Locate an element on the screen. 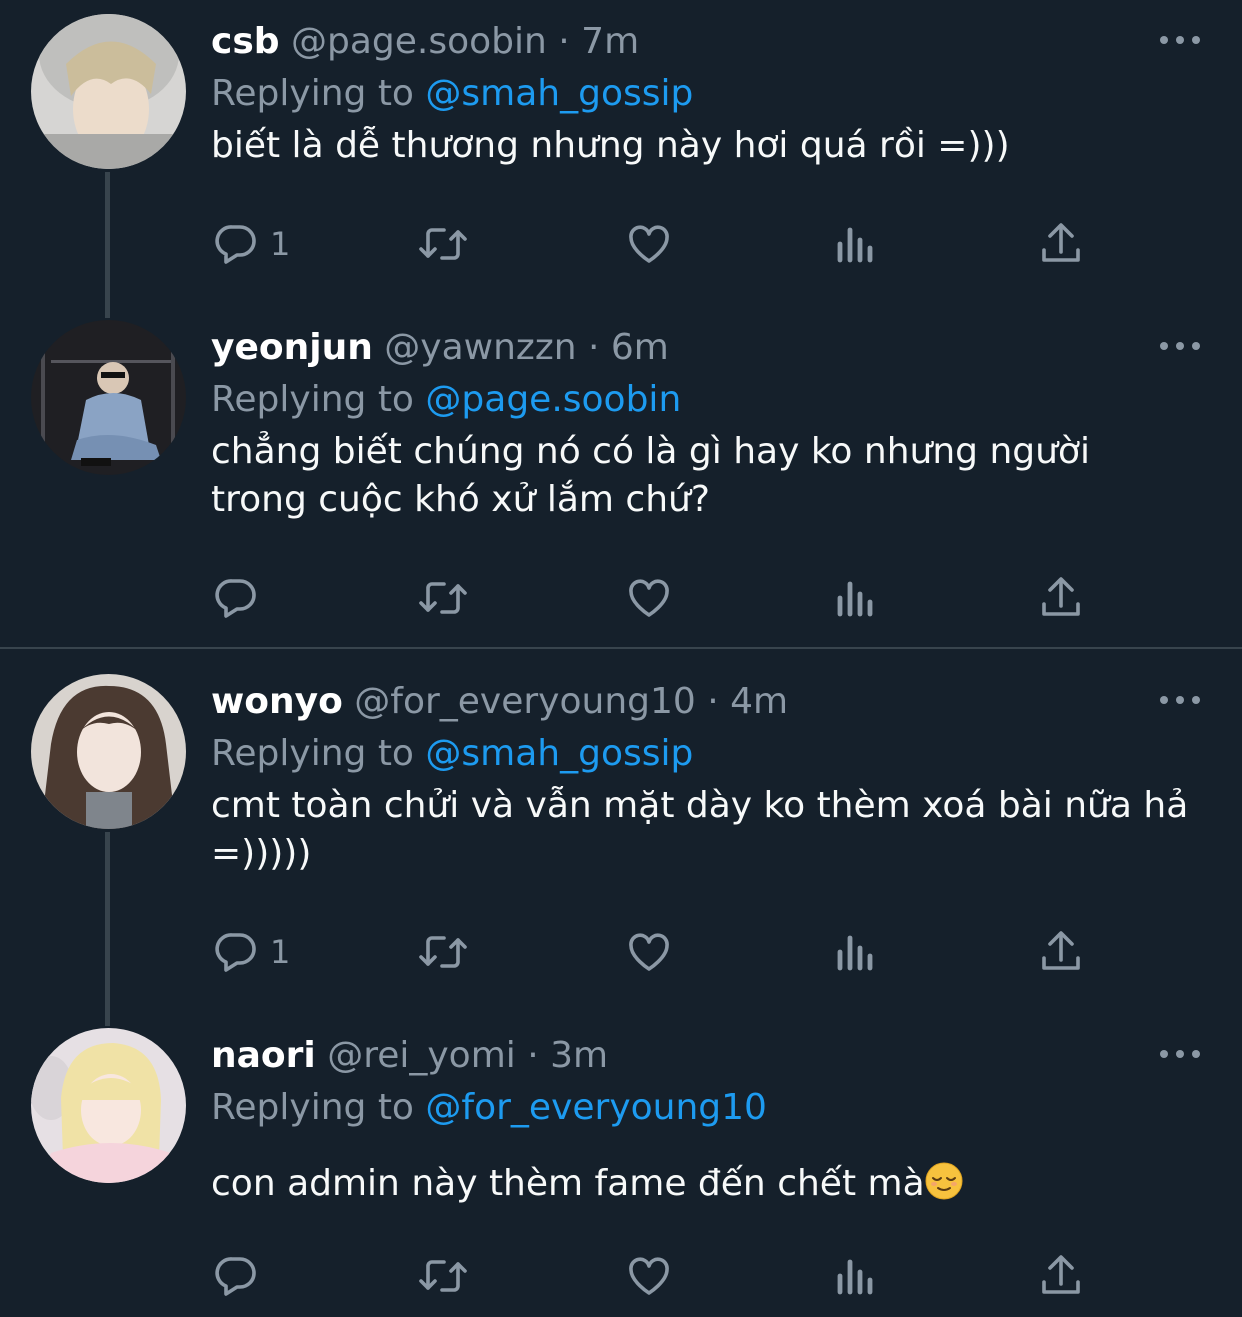 This screenshot has width=1242, height=1317. timestamp: · 7m is located at coordinates (598, 41).